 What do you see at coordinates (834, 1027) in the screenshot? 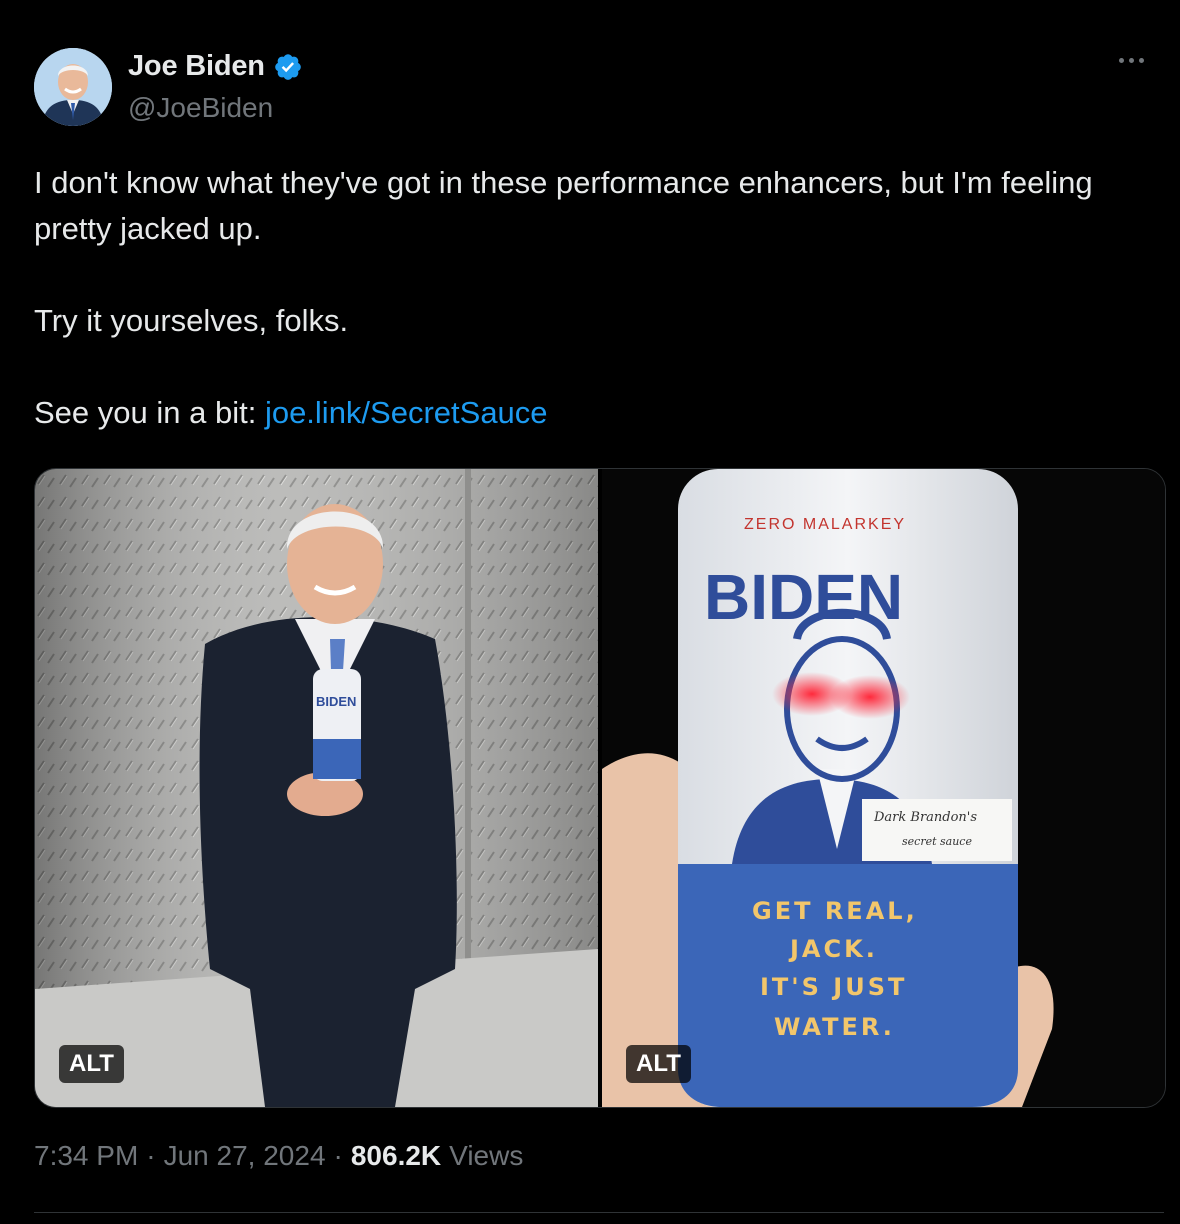
I see `can-slogan-4: WATER.` at bounding box center [834, 1027].